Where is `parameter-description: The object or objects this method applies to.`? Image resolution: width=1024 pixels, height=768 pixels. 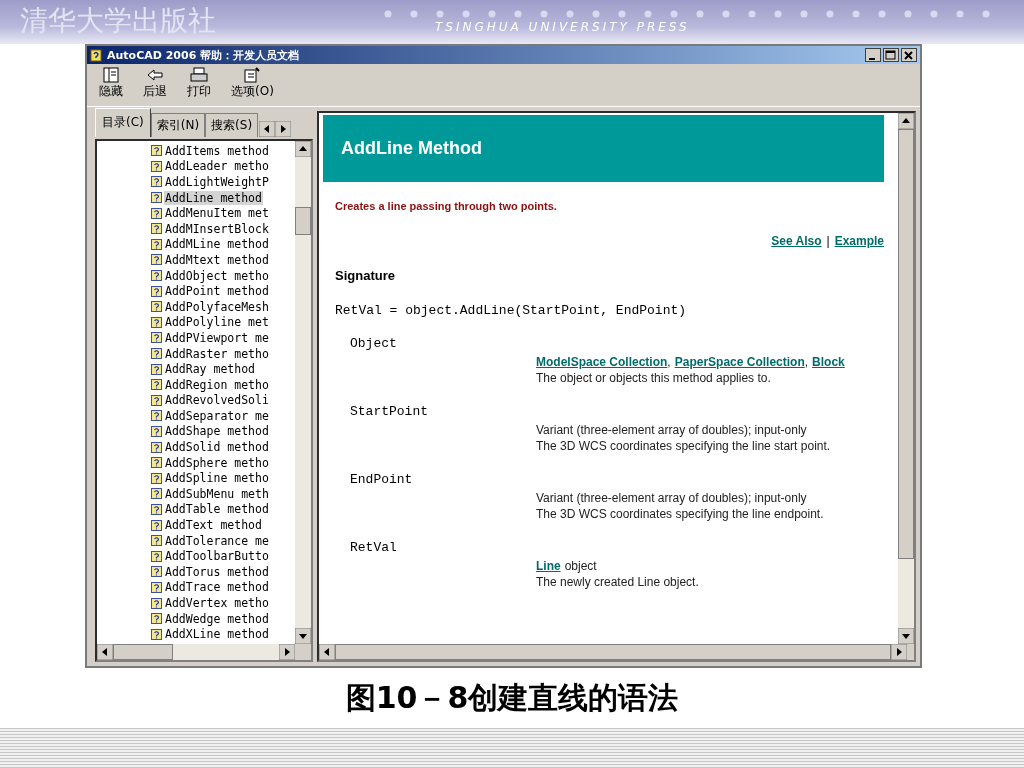 parameter-description: The object or objects this method applies to. is located at coordinates (654, 378).